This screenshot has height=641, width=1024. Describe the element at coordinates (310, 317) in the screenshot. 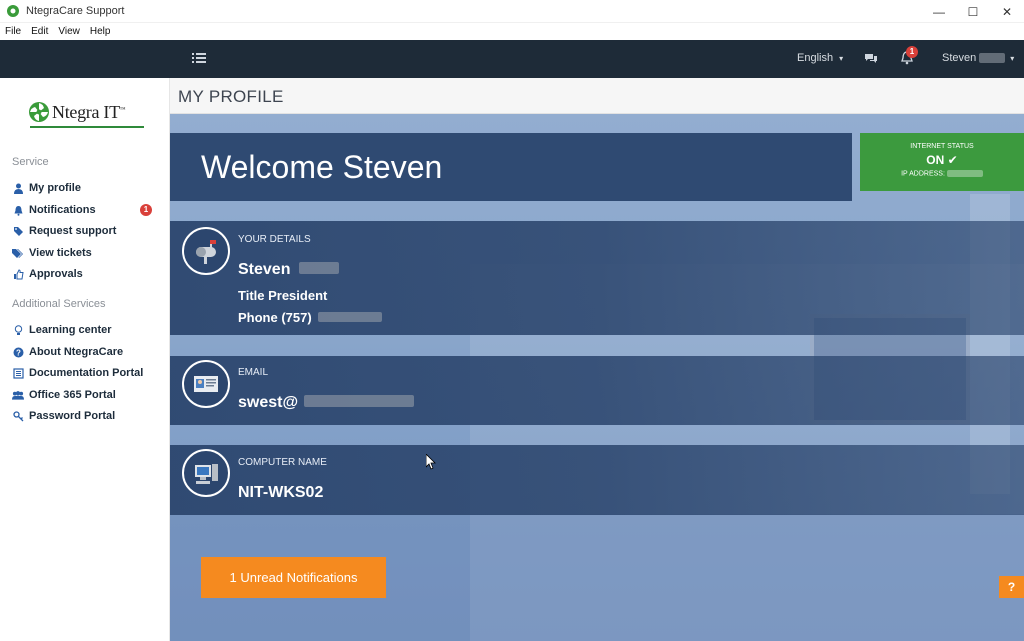

I see `user-phone: Phone (757)` at that location.